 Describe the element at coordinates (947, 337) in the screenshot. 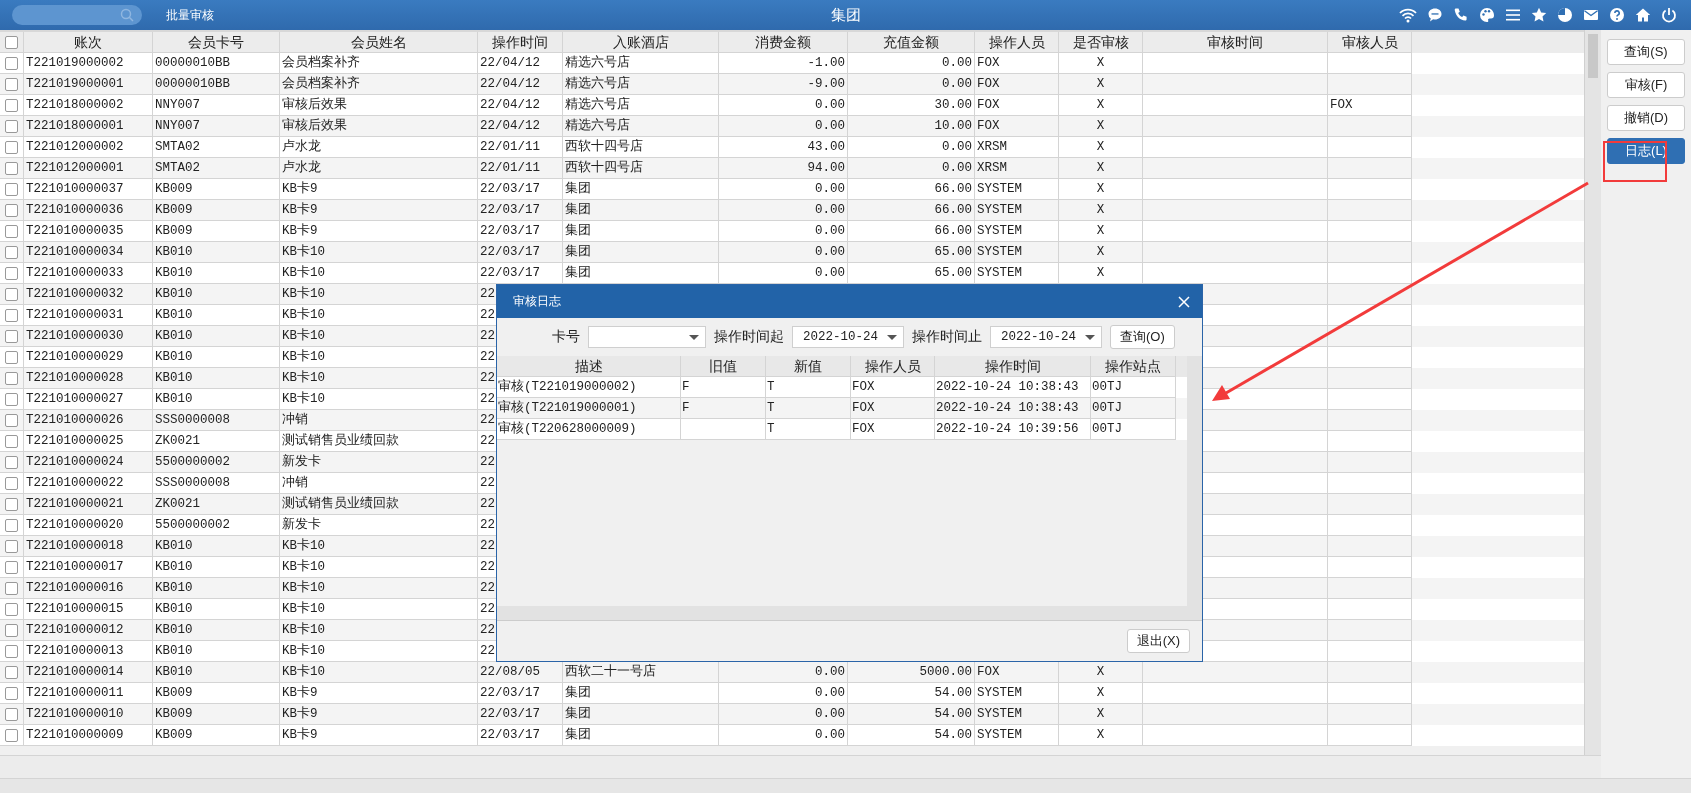

I see `field-label: 操作时间止` at that location.